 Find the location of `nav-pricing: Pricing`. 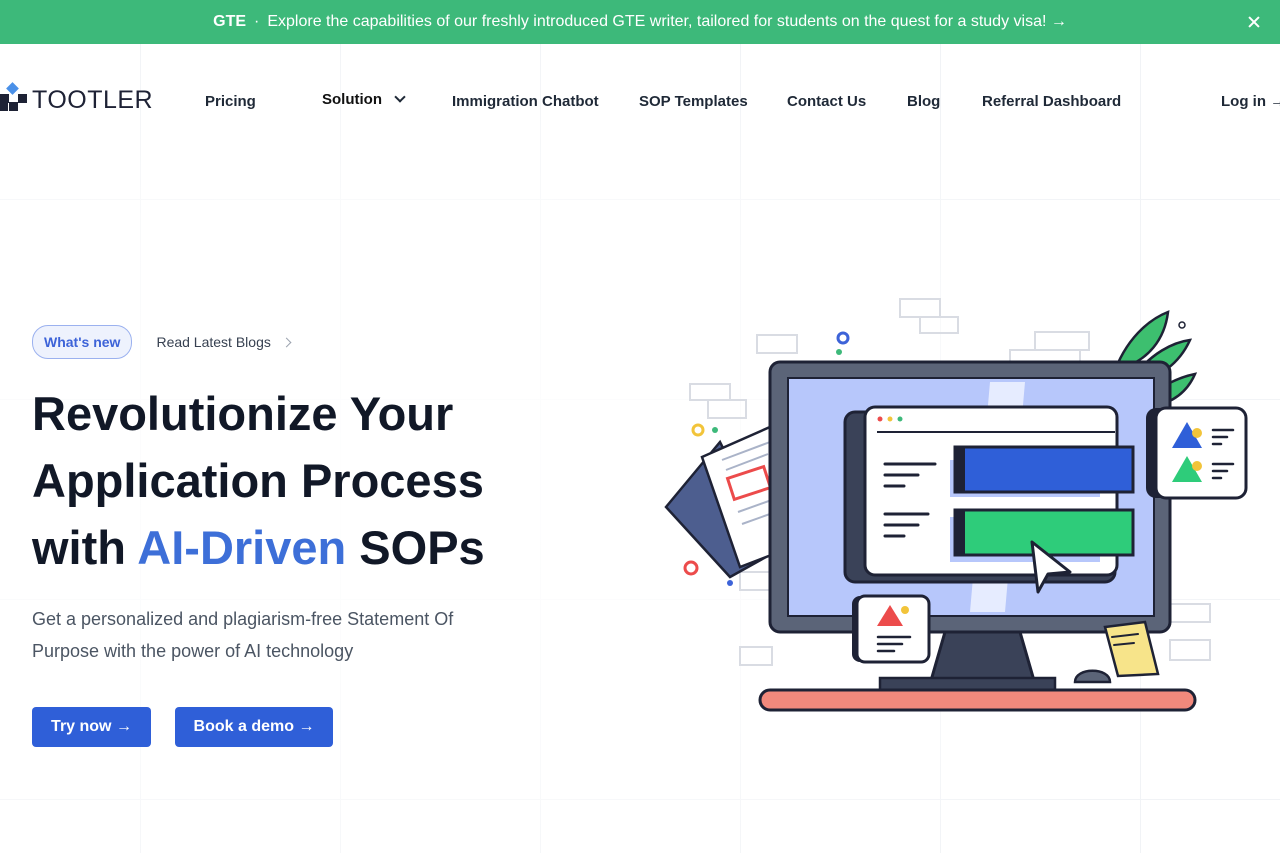

nav-pricing: Pricing is located at coordinates (230, 101).